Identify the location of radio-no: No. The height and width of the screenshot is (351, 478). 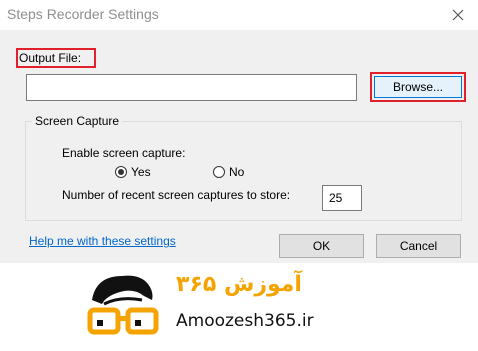
(228, 172).